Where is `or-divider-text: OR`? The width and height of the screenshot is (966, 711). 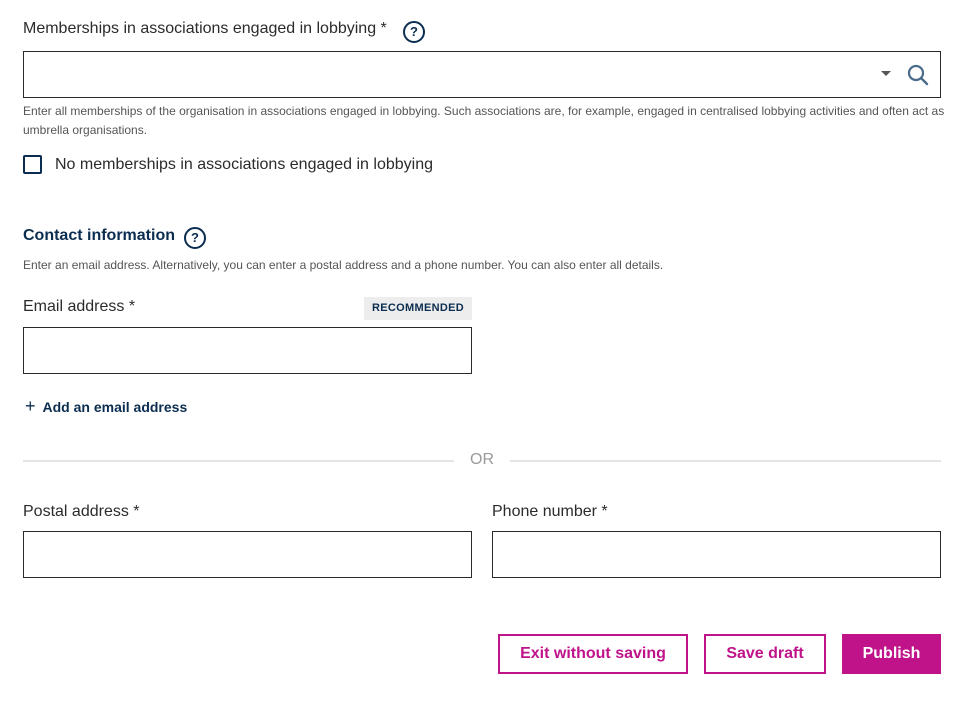
or-divider-text: OR is located at coordinates (482, 459).